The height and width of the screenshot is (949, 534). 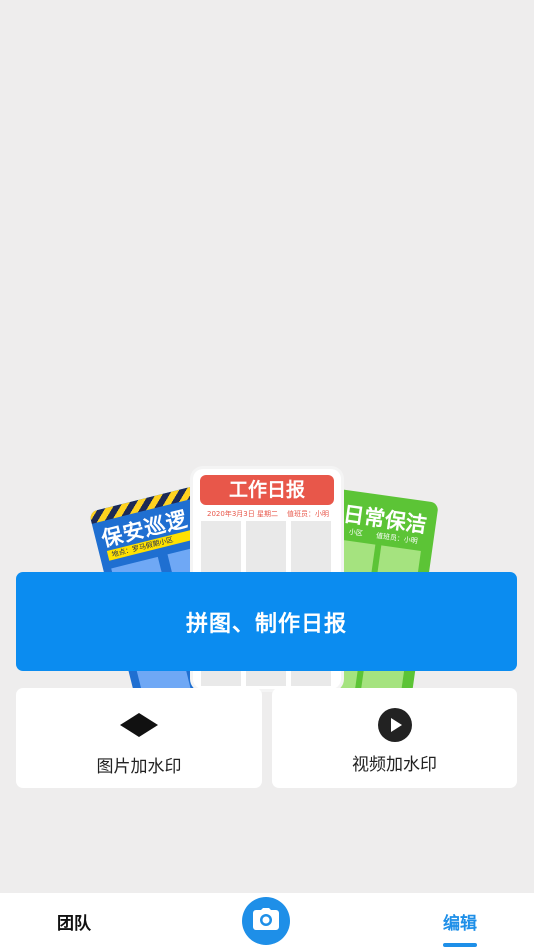 I want to click on card-duty: 值班员：小明, so click(x=308, y=514).